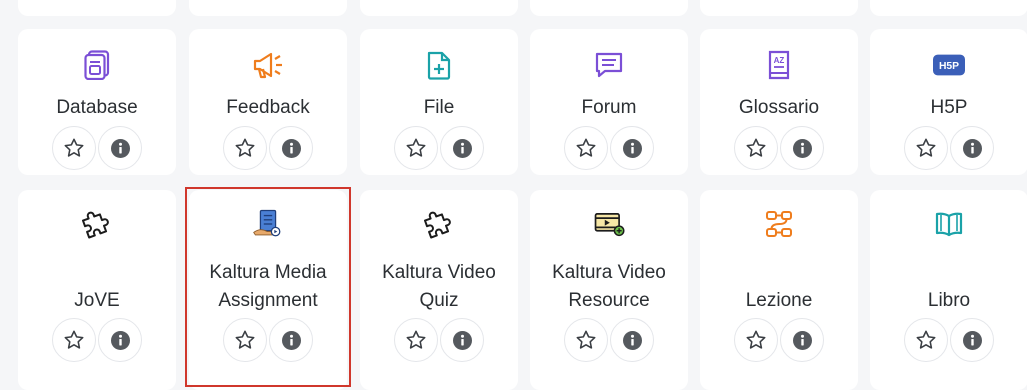 This screenshot has width=1027, height=390. I want to click on activity-label: Lezione, so click(779, 301).